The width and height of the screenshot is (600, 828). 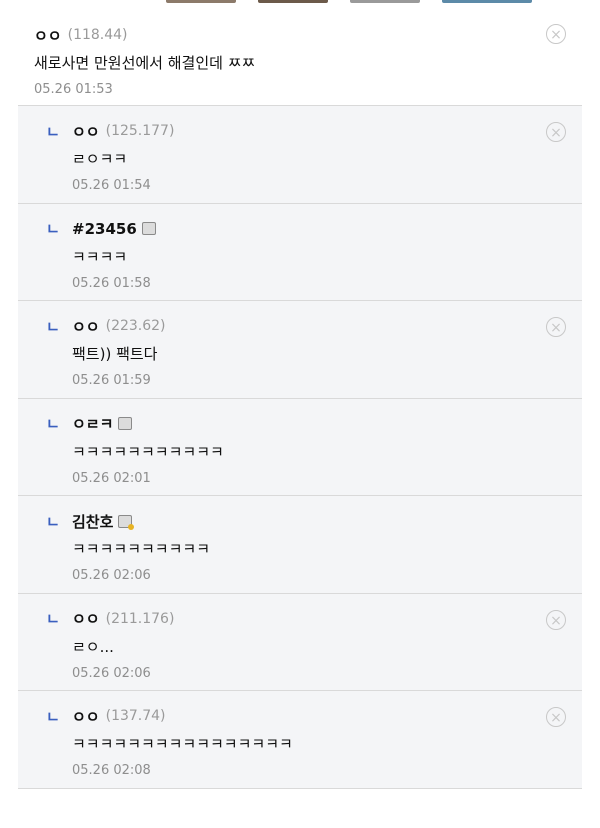 What do you see at coordinates (141, 549) in the screenshot?
I see `comment-text: ㅋㅋㅋㅋㅋㅋㅋㅋㅋㅋ` at bounding box center [141, 549].